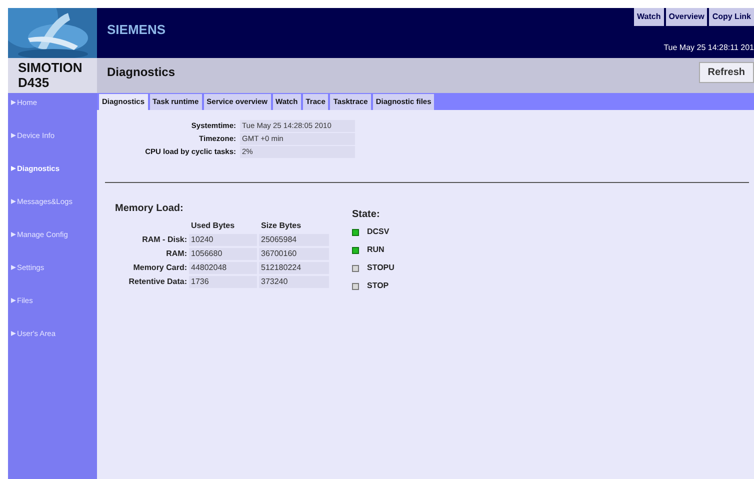 Image resolution: width=754 pixels, height=479 pixels. What do you see at coordinates (378, 232) in the screenshot?
I see `status-label: DCSV` at bounding box center [378, 232].